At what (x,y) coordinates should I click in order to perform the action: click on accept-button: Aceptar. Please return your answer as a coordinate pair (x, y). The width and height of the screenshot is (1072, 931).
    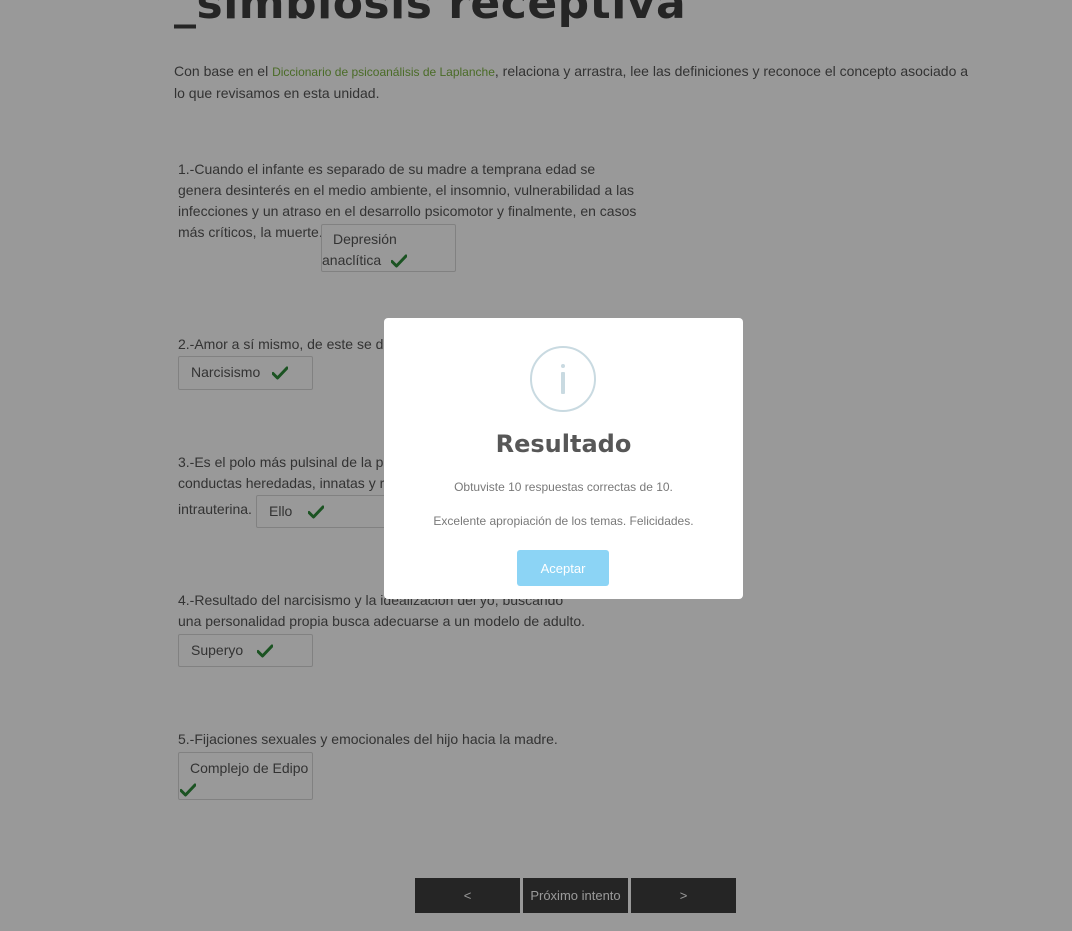
    Looking at the image, I should click on (563, 568).